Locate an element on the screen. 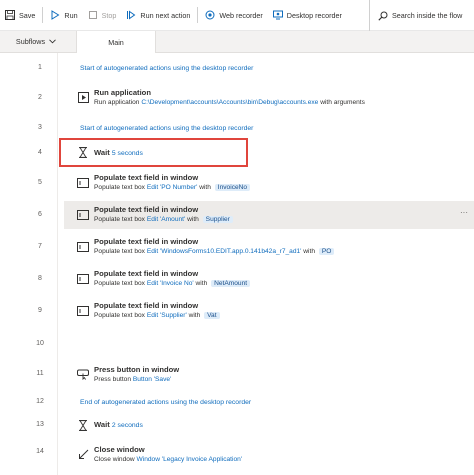  action-description: Press button Button 'Save' is located at coordinates (132, 379).